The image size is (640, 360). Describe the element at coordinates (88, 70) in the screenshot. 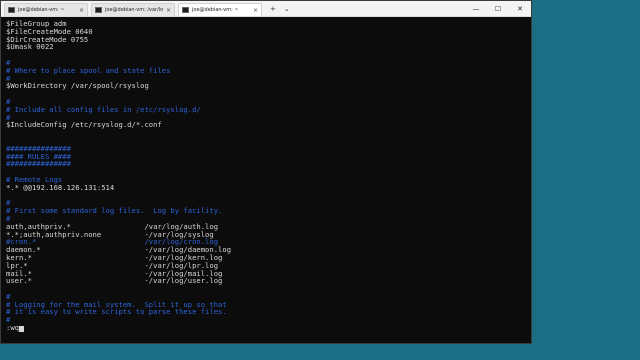

I see `terminal-line: # Where to place spool and state files` at that location.